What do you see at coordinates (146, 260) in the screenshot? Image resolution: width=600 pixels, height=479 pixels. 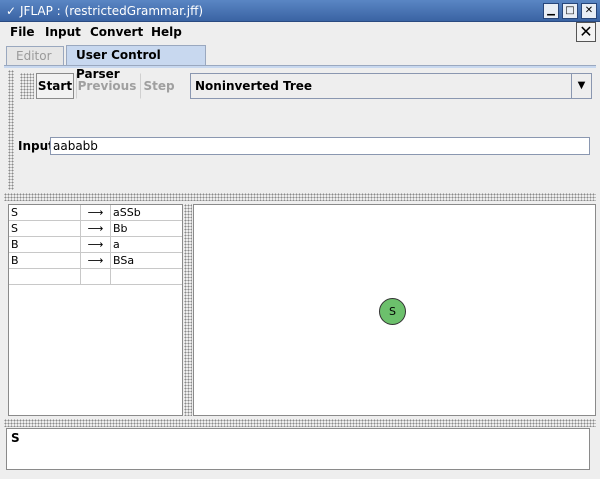 I see `rhs-cell: BSa` at bounding box center [146, 260].